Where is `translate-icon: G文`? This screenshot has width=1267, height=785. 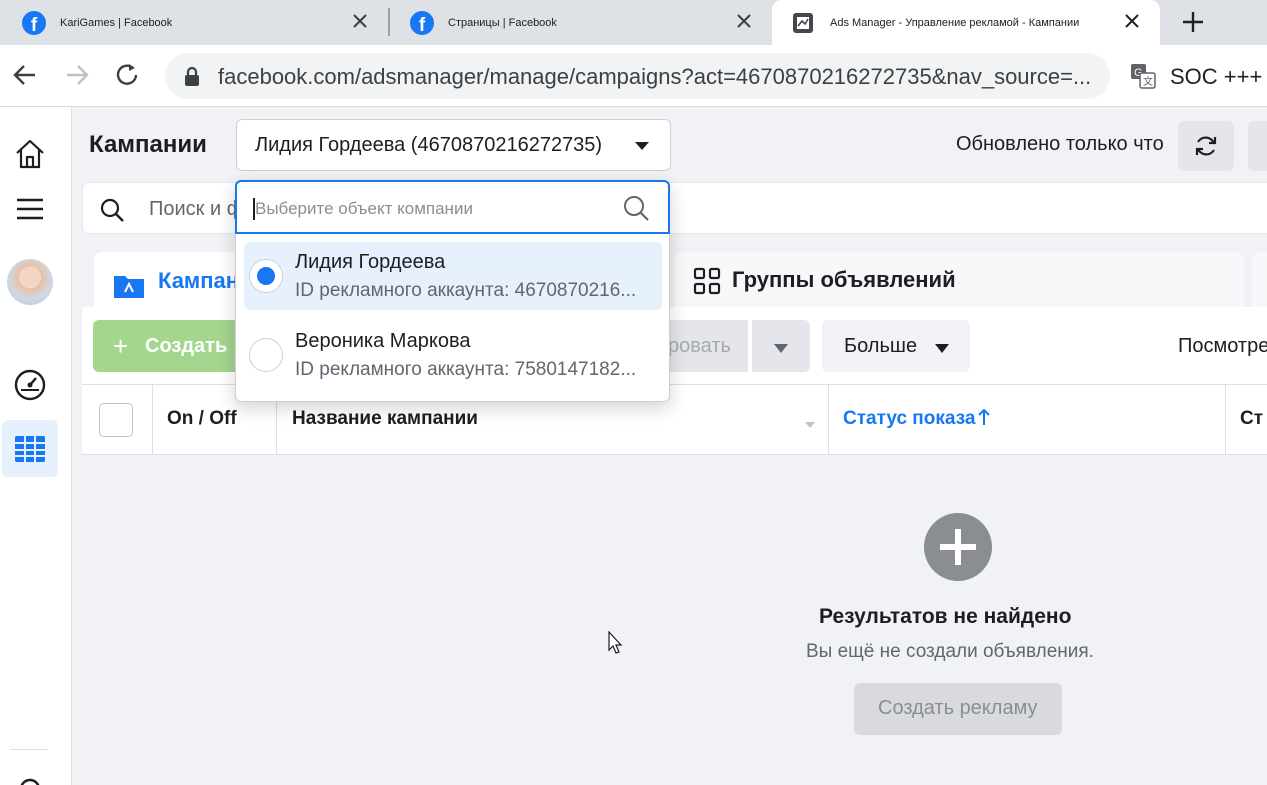
translate-icon: G文 is located at coordinates (1143, 76).